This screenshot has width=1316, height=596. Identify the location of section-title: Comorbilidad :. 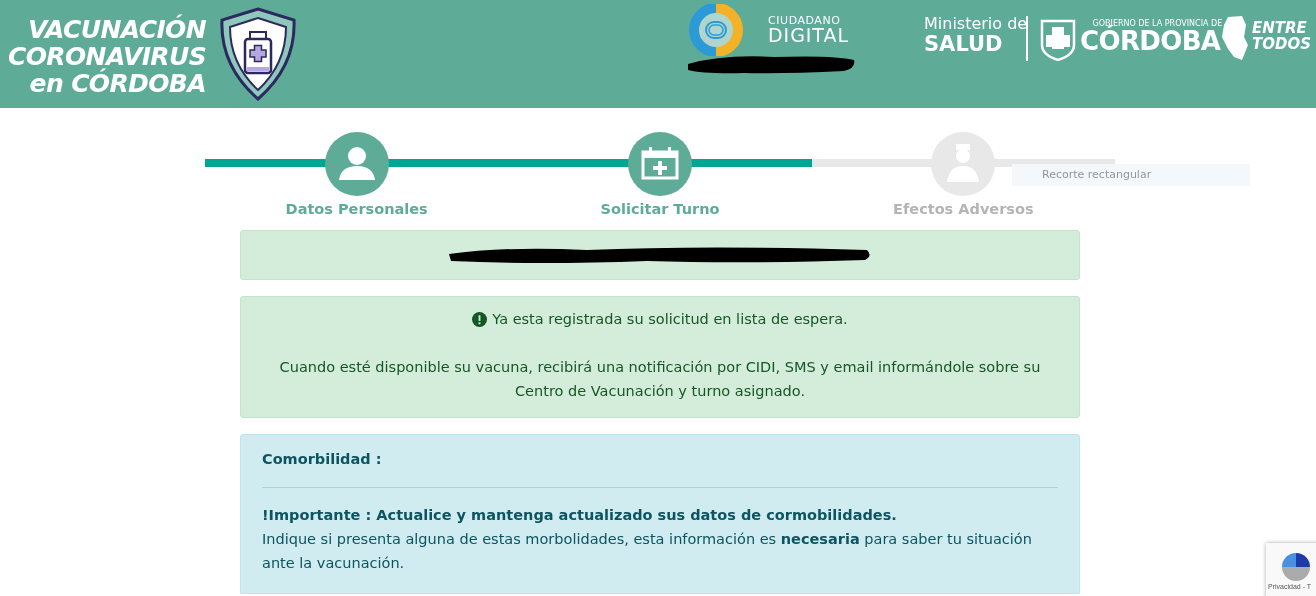
(322, 459).